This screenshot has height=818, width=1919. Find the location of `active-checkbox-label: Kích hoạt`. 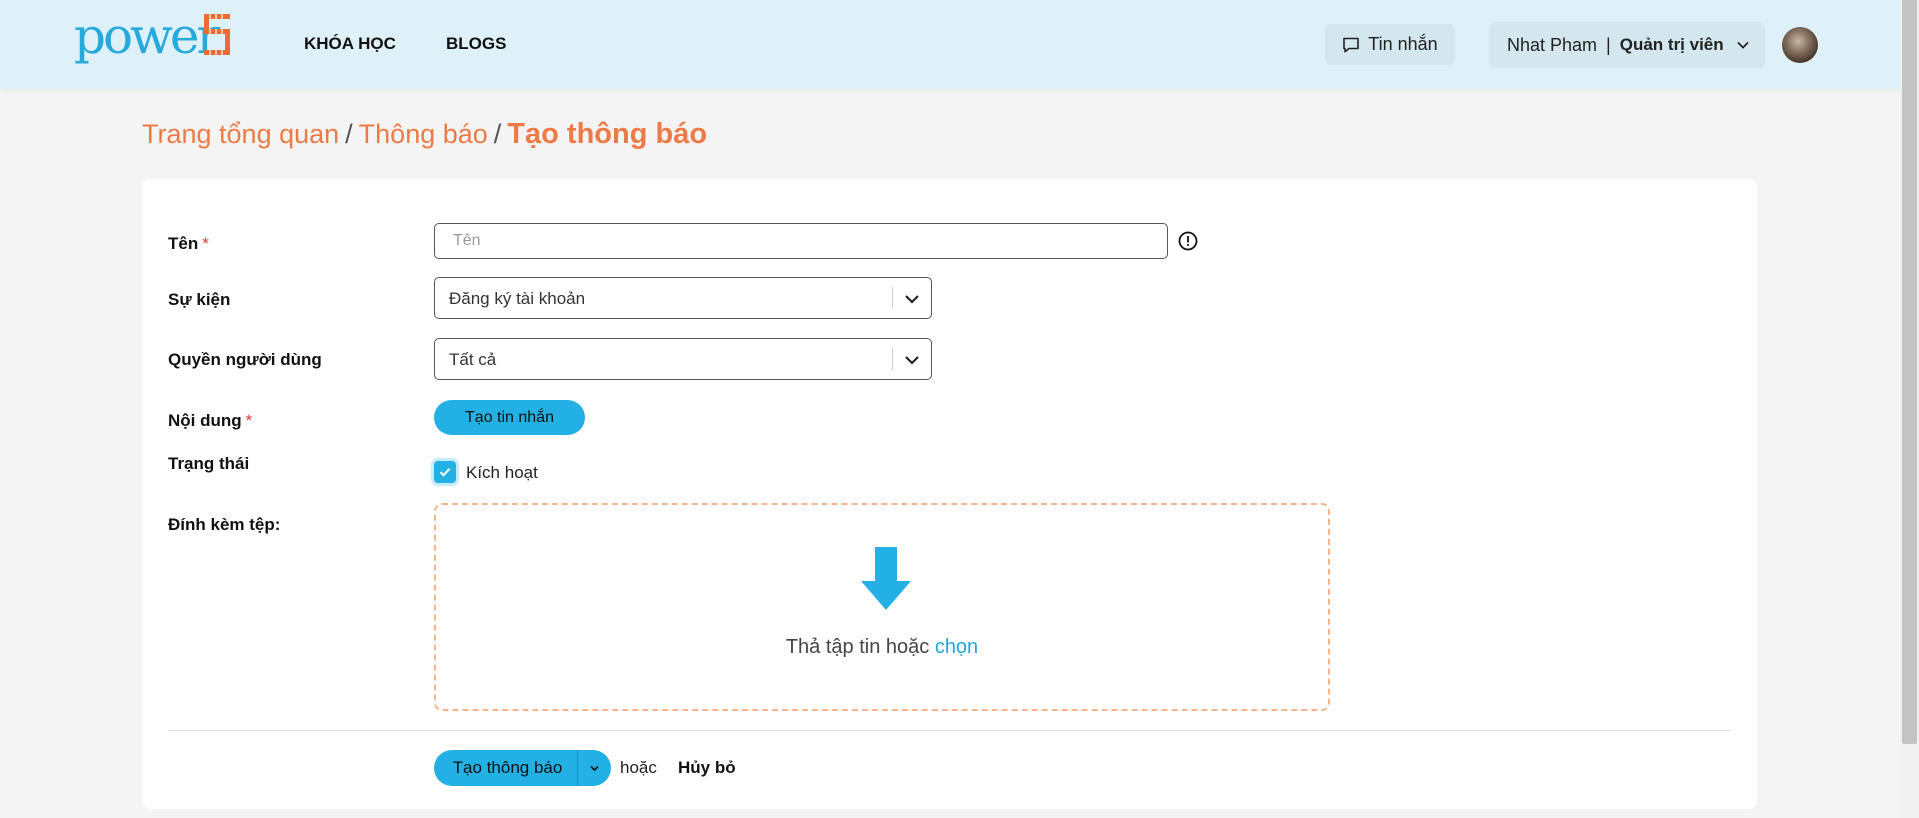

active-checkbox-label: Kích hoạt is located at coordinates (502, 473).